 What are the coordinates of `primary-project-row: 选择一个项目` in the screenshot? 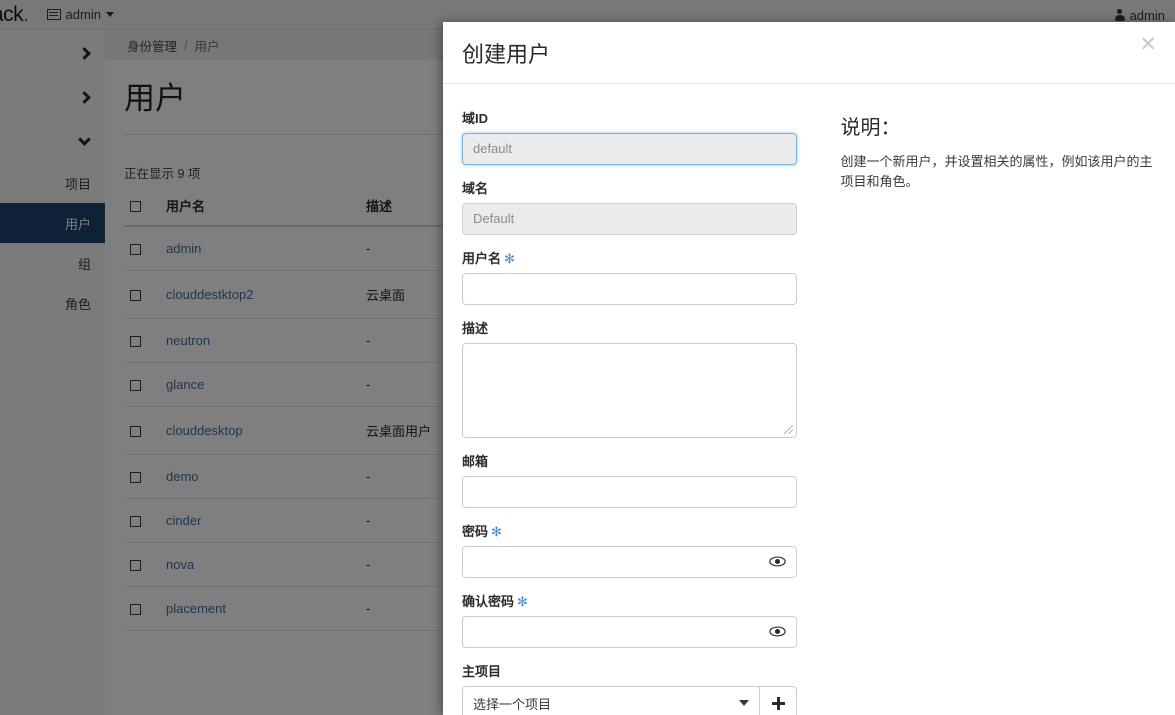 It's located at (639, 700).